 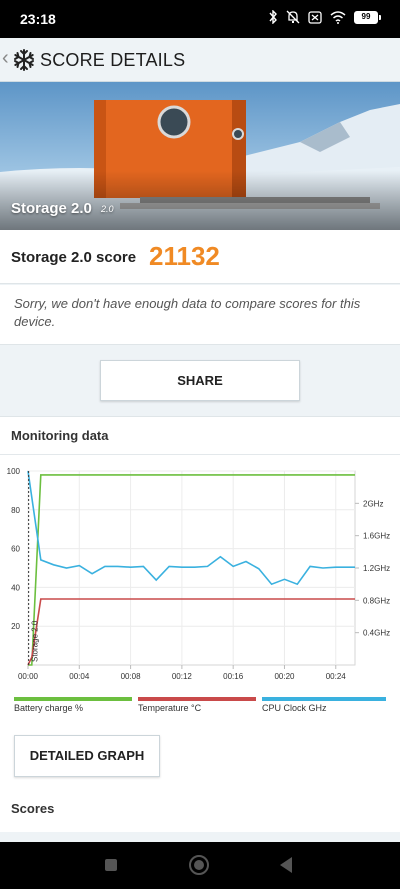 I want to click on score-row: Storage 2.0 score 21132, so click(x=200, y=257).